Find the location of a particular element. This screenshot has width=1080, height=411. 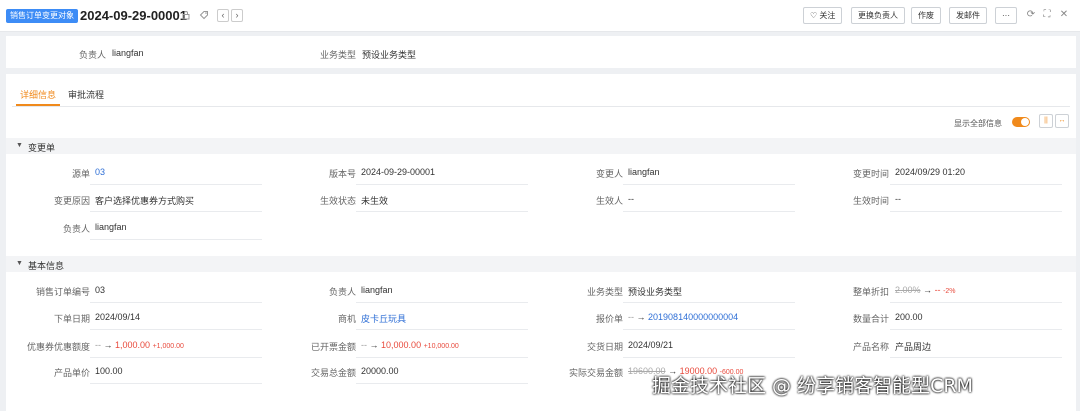

next-record-button: › is located at coordinates (237, 15).